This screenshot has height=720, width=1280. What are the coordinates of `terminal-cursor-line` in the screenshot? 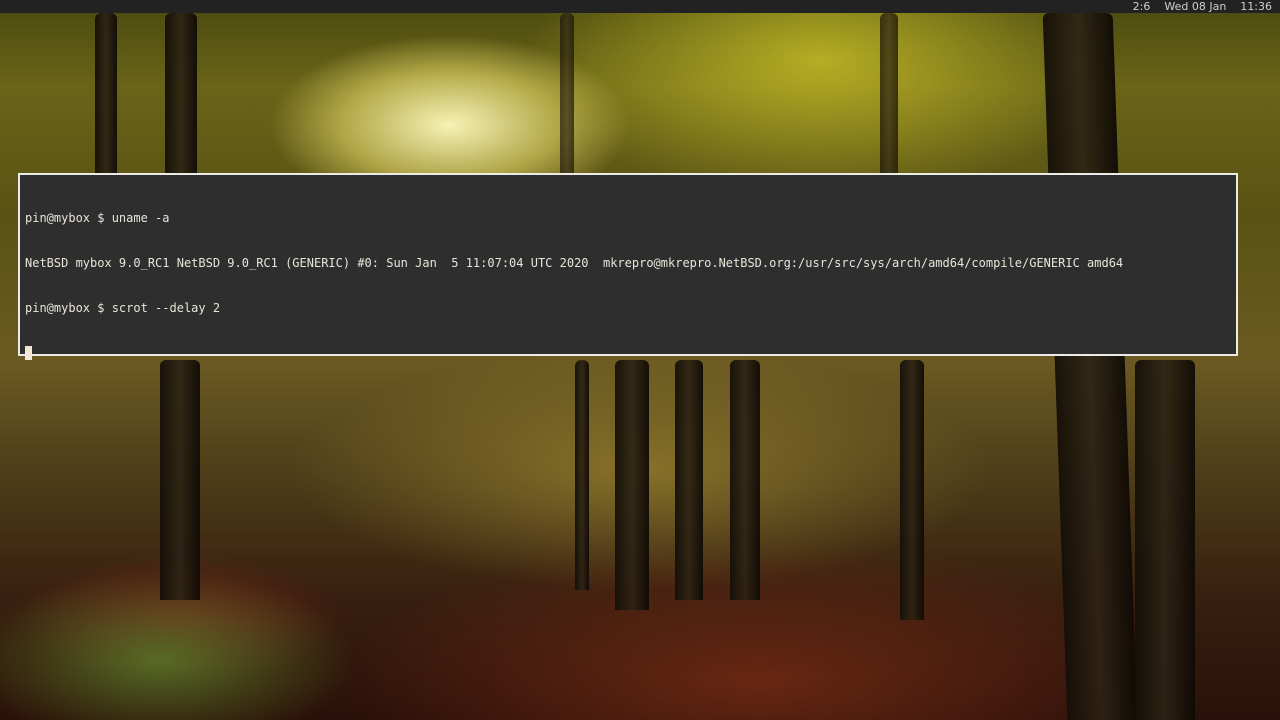 It's located at (628, 353).